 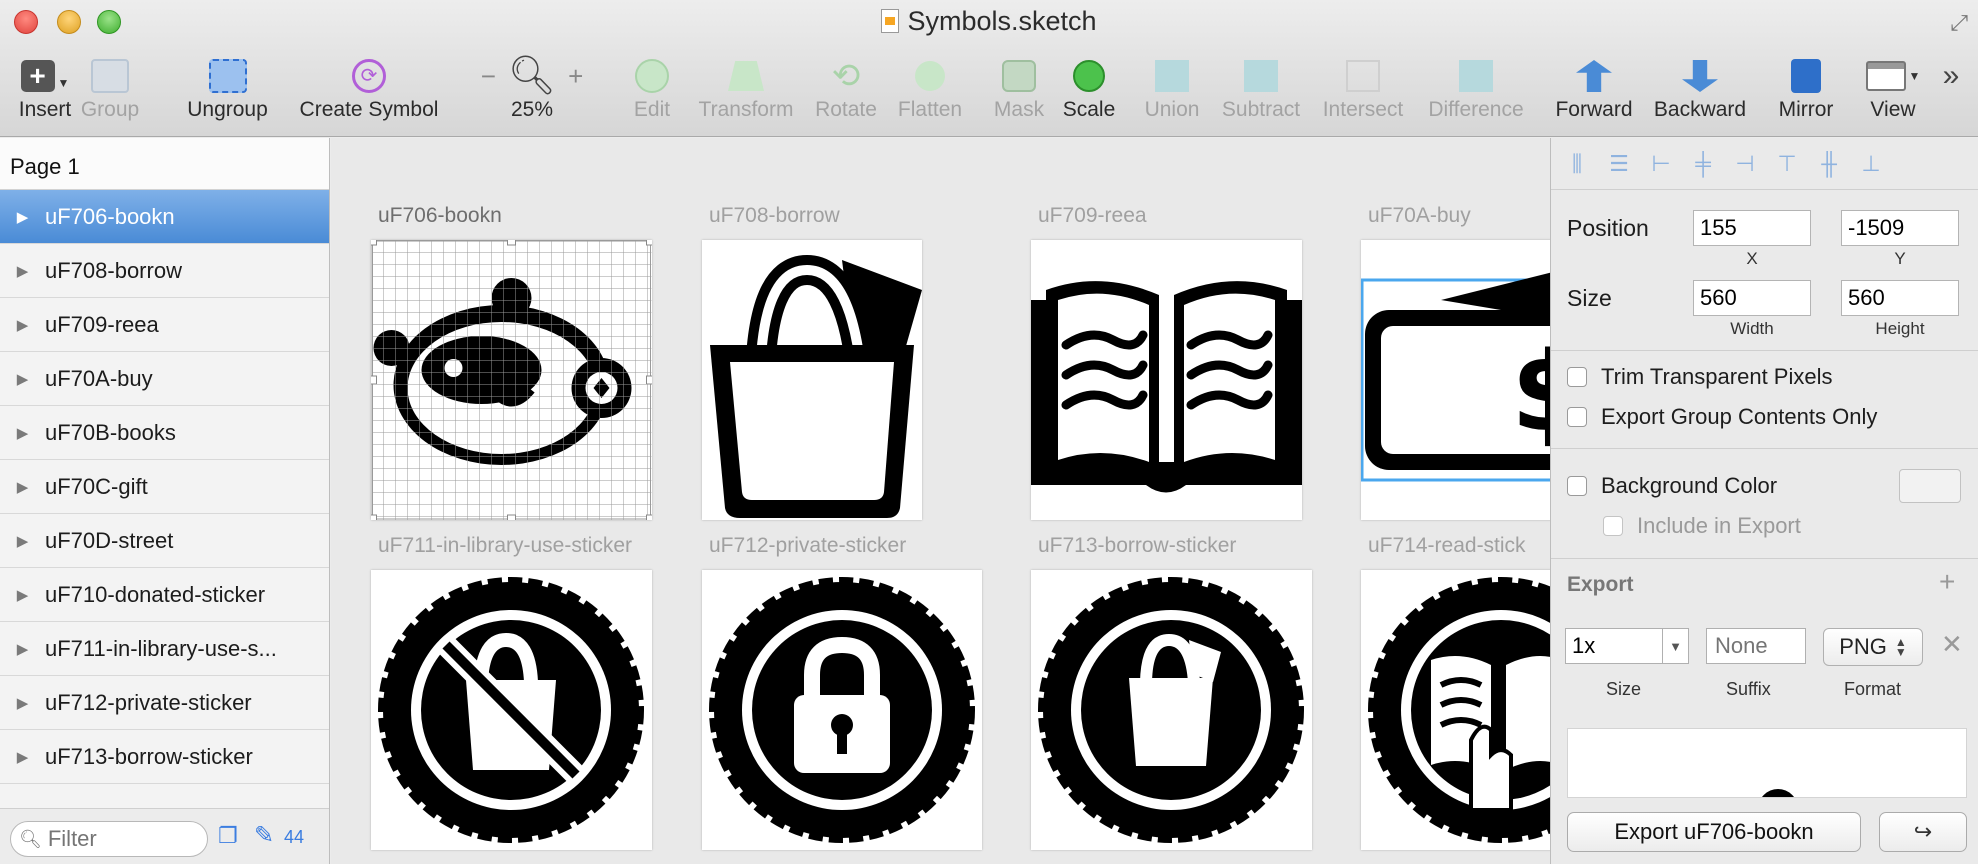 What do you see at coordinates (1951, 90) in the screenshot?
I see `toolbar-overflow-button: »` at bounding box center [1951, 90].